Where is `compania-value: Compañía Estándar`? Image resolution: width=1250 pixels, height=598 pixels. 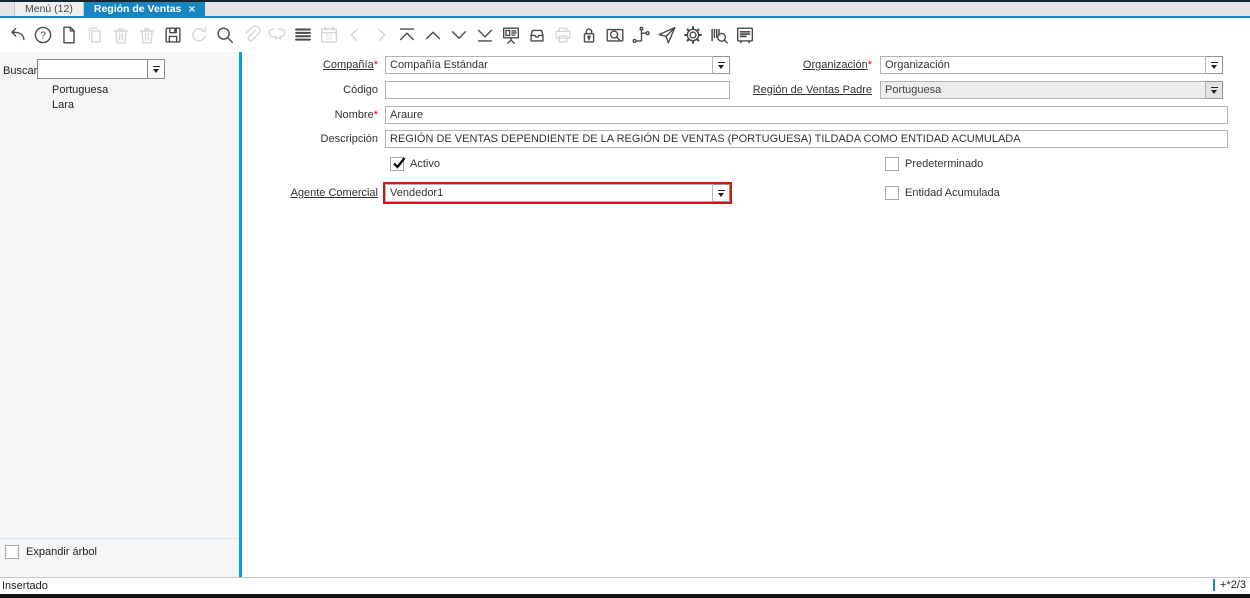 compania-value: Compañía Estándar is located at coordinates (549, 65).